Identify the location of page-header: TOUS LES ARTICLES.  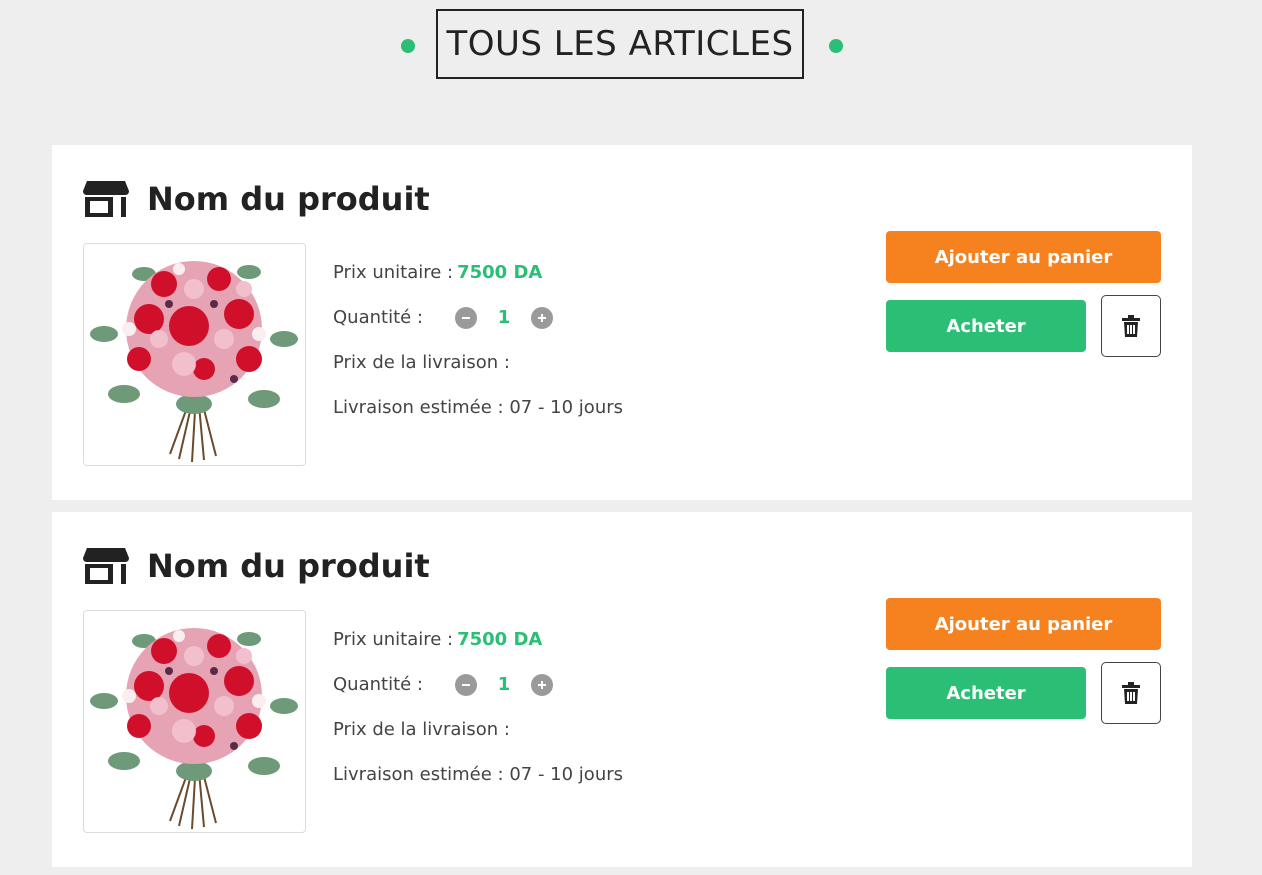
(631, 46).